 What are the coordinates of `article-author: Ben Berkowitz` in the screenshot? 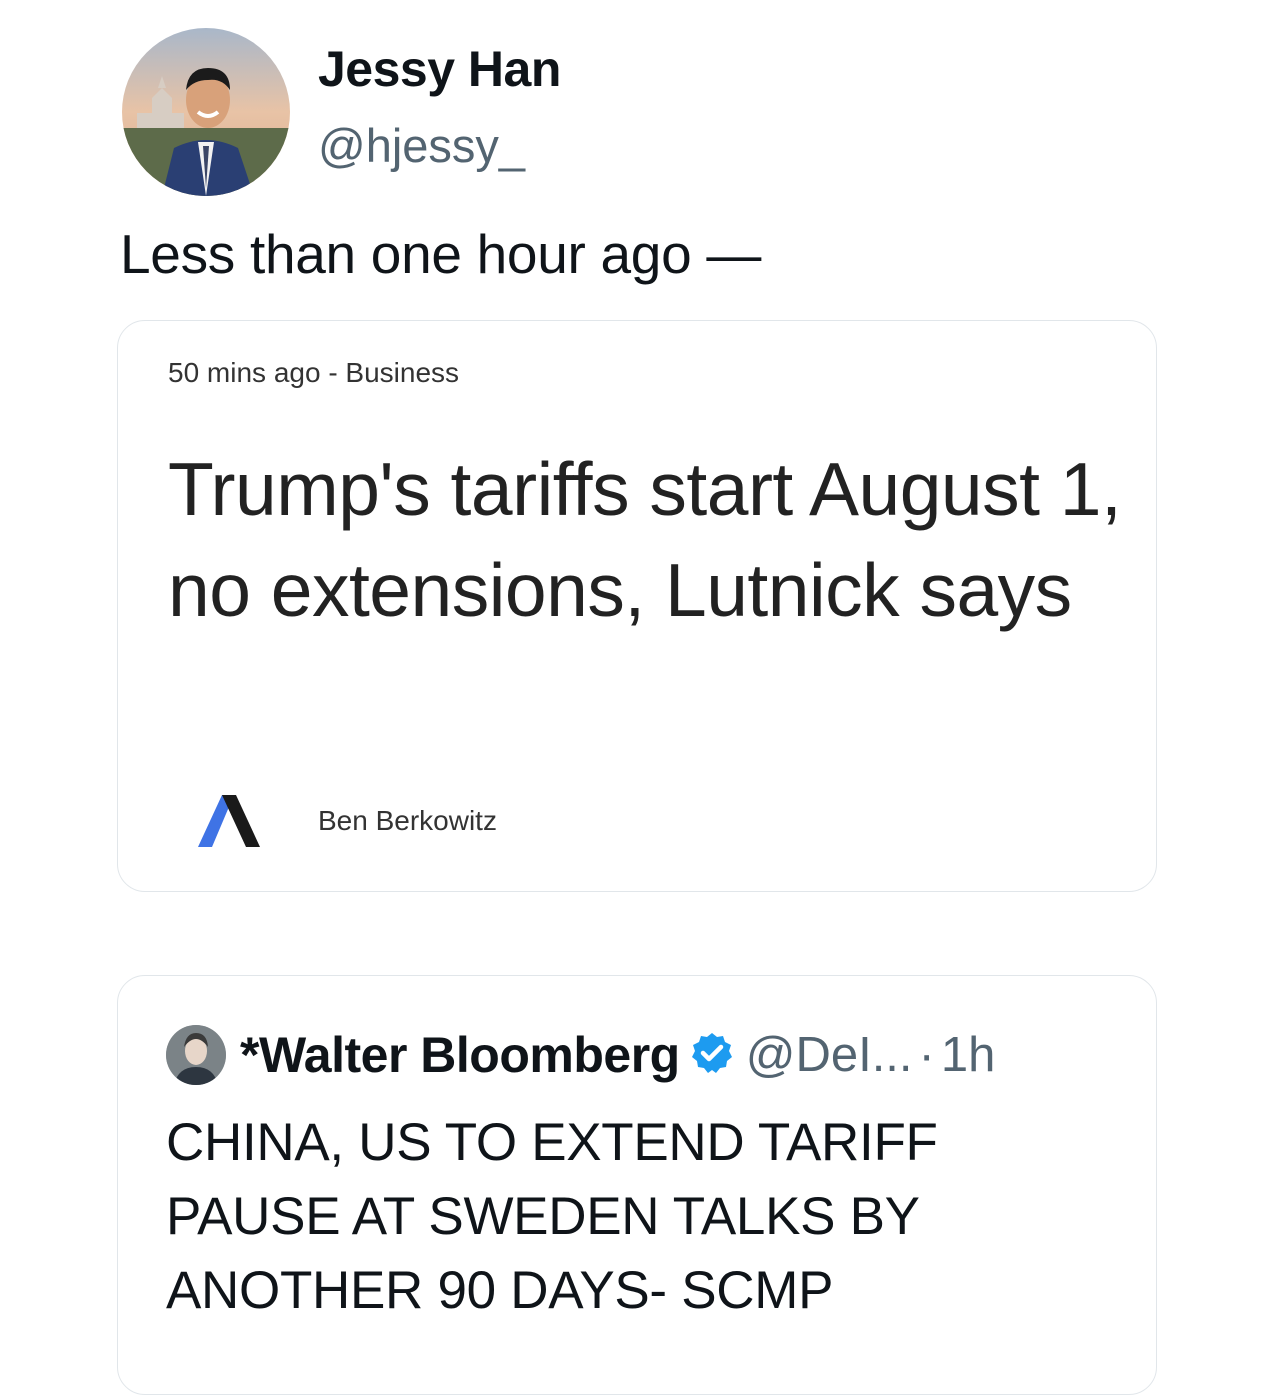 It's located at (407, 820).